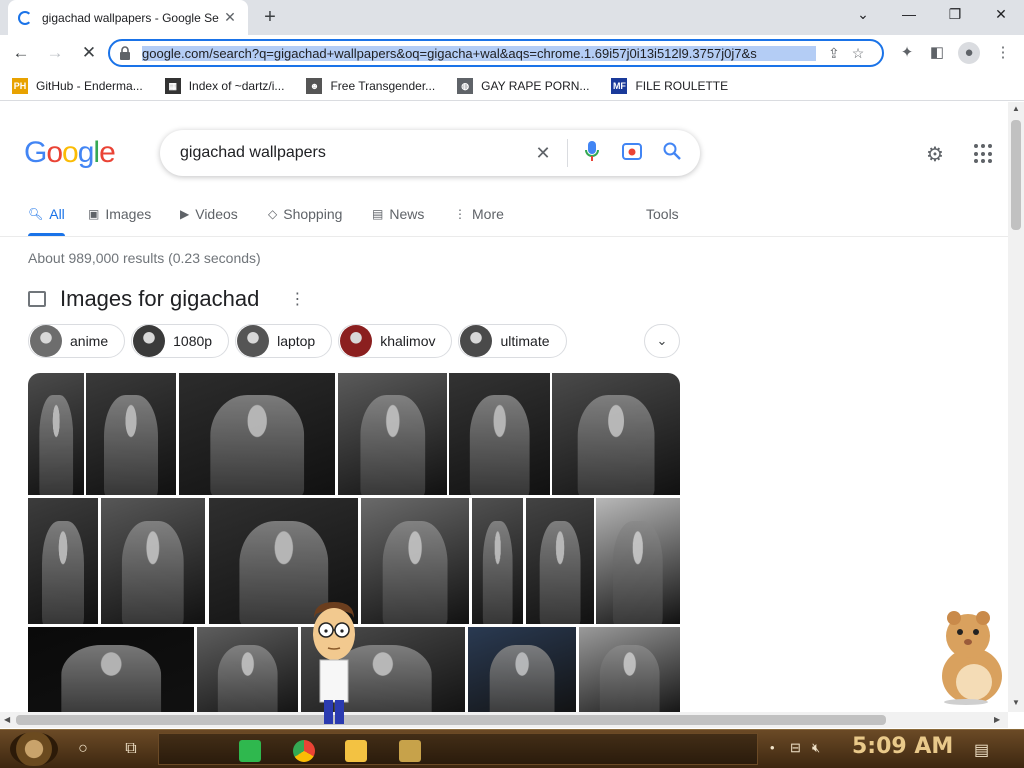 This screenshot has height=768, width=1024. What do you see at coordinates (20, 85) in the screenshot?
I see `ph-icon: PH` at bounding box center [20, 85].